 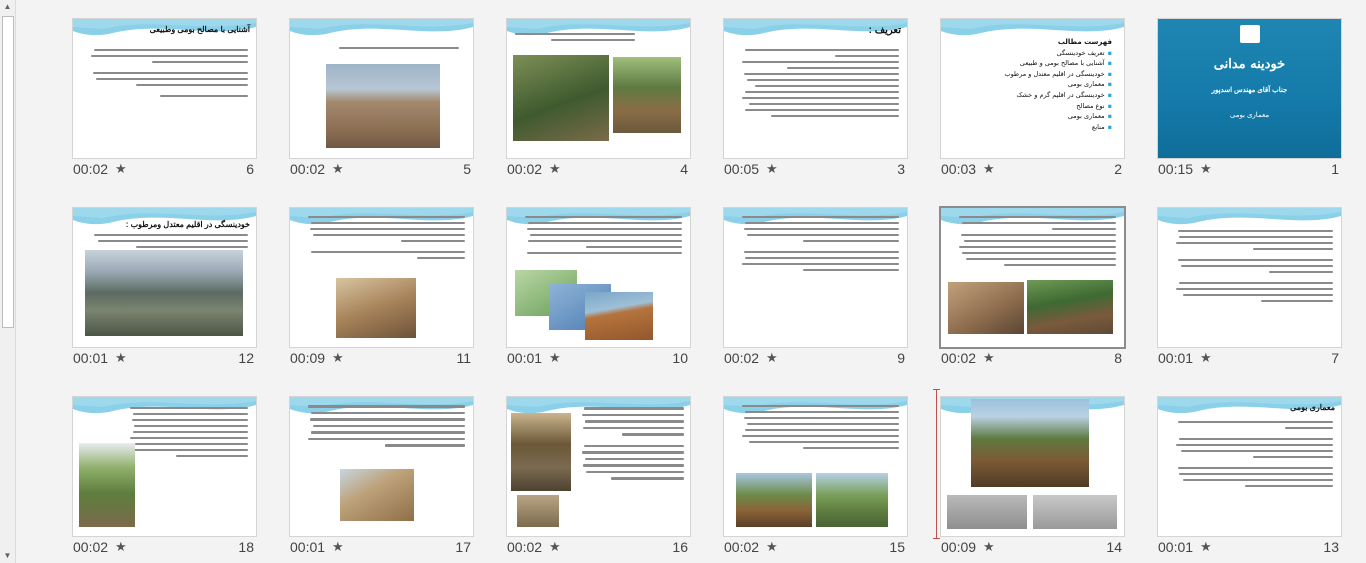 I want to click on slide-13: معماری بومی 00:01 ★ 13, so click(x=1249, y=476).